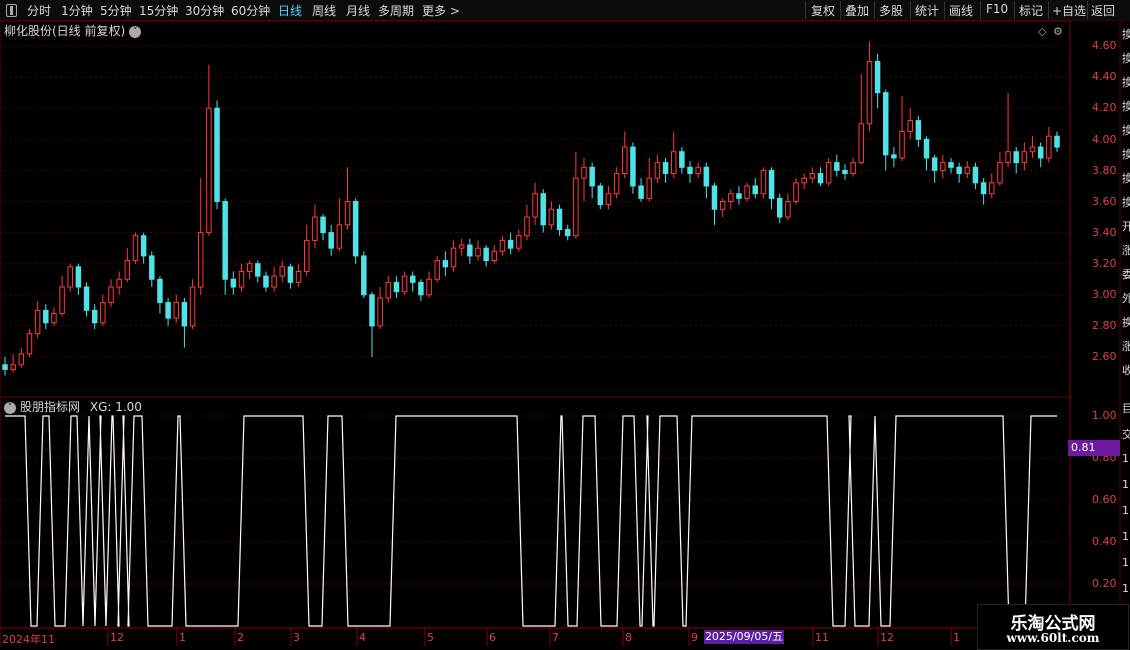 This screenshot has height=650, width=1130. I want to click on current-value-badge: 0.81, so click(1094, 448).